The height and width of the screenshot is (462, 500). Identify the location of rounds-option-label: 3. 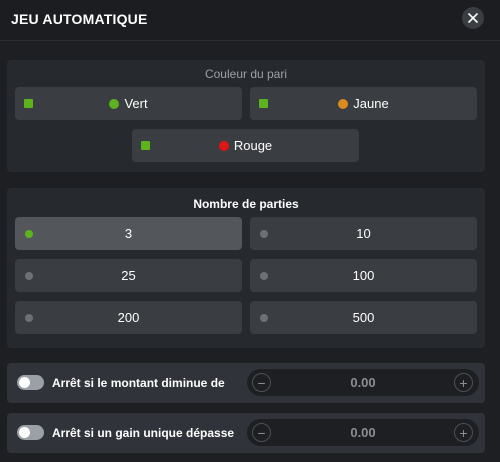
(128, 233).